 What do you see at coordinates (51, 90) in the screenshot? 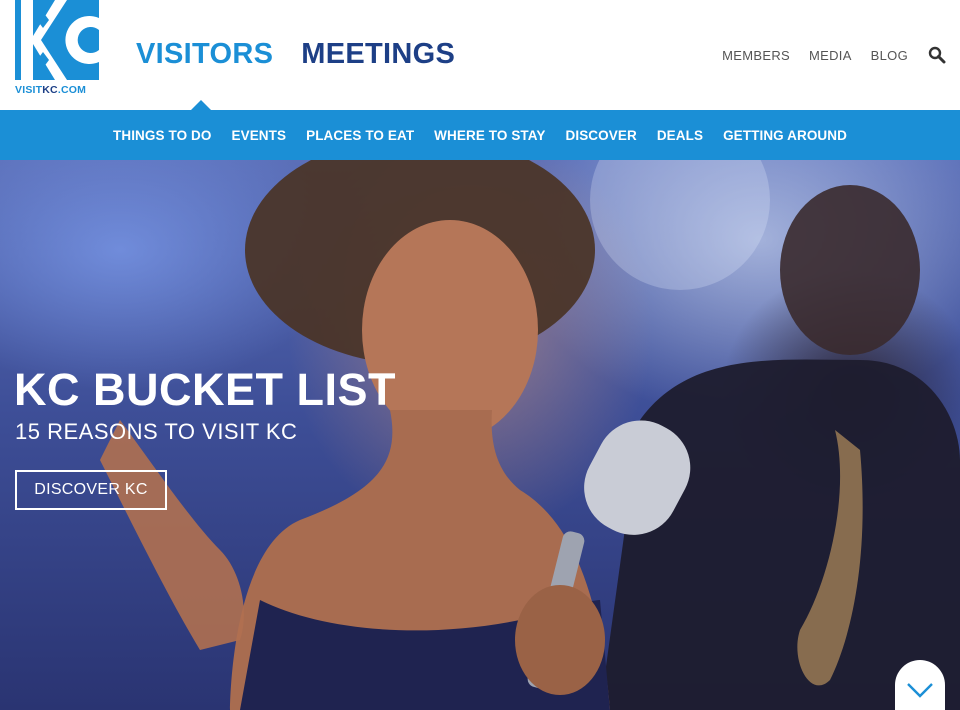
I see `logo-url-text: VISITKC.COM` at bounding box center [51, 90].